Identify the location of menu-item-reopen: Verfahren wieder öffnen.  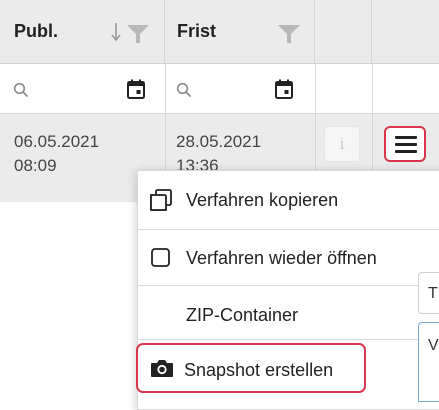
(288, 257).